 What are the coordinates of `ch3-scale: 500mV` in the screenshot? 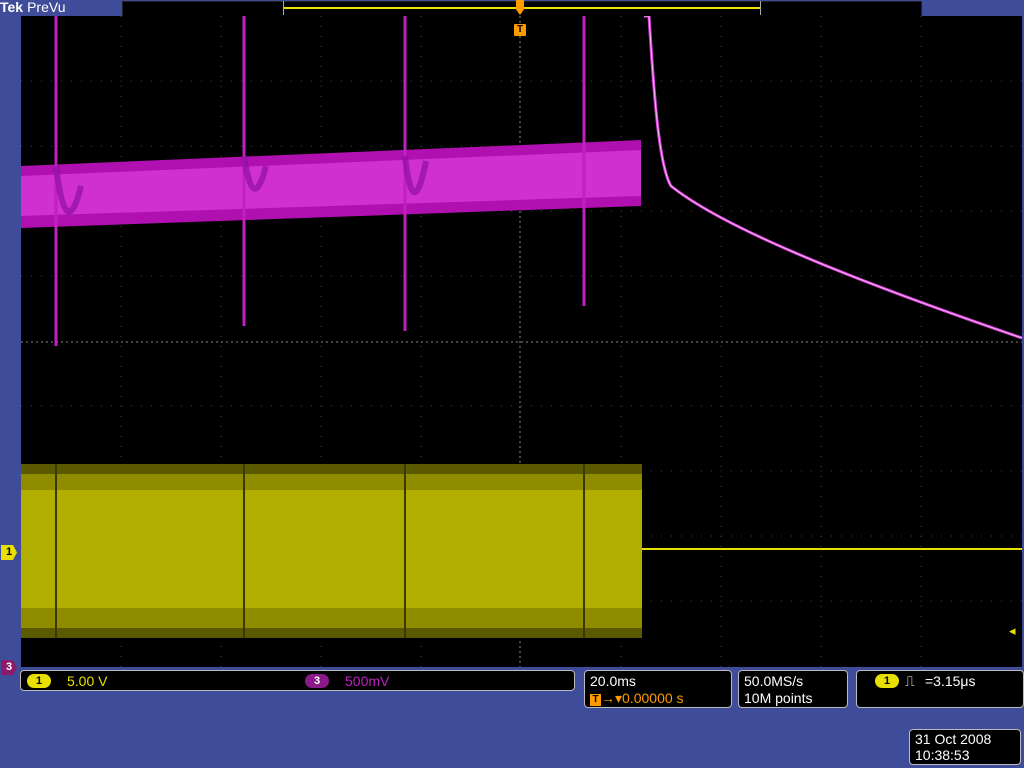 It's located at (367, 681).